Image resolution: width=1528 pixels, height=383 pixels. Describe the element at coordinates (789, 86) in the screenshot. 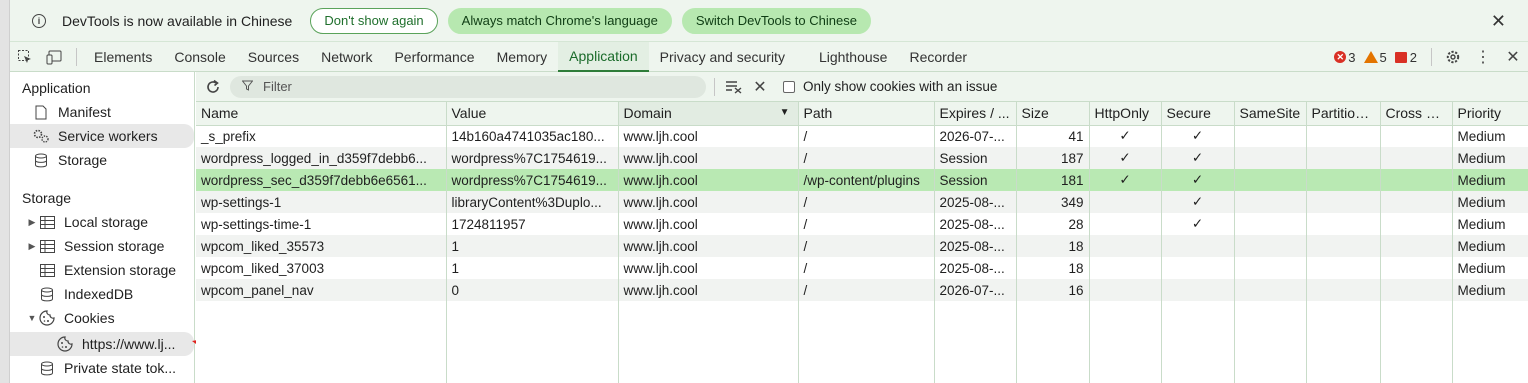

I see `only-issue-checkbox` at that location.